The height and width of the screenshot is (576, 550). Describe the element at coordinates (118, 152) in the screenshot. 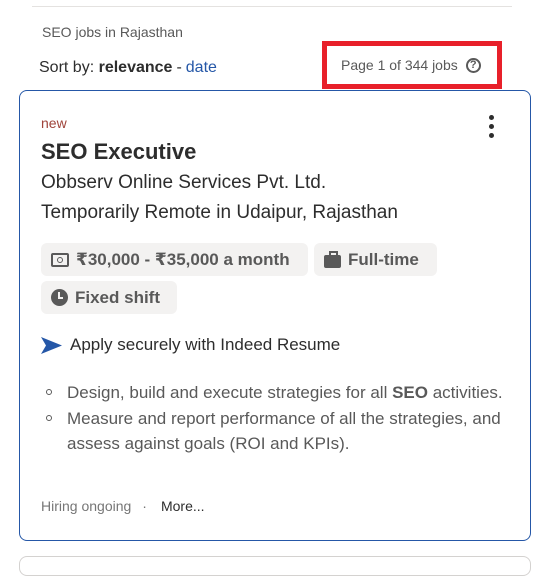

I see `job-title: SEO Executive` at that location.